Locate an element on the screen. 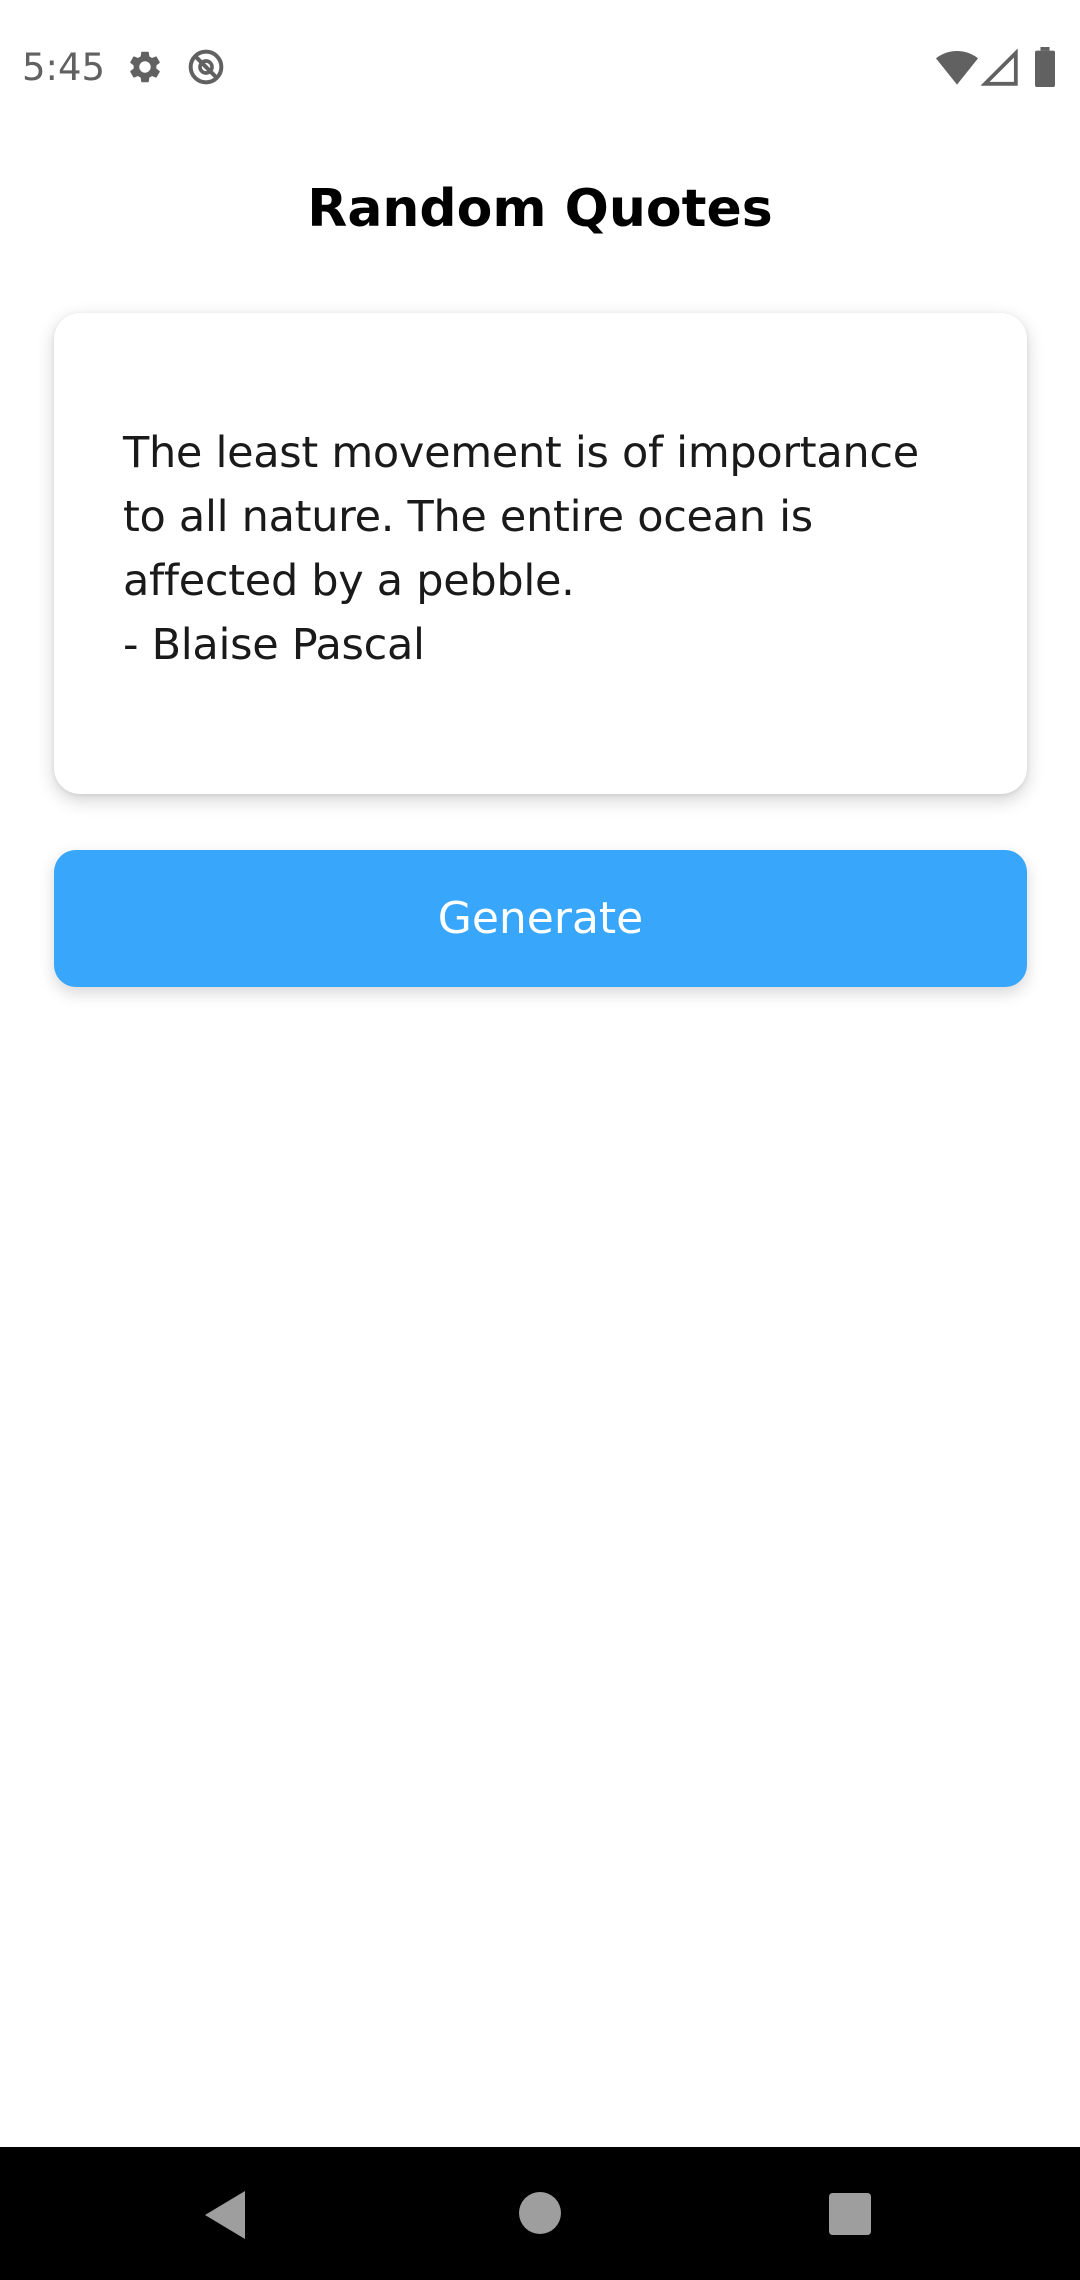 The width and height of the screenshot is (1080, 2280). back-icon is located at coordinates (226, 2215).